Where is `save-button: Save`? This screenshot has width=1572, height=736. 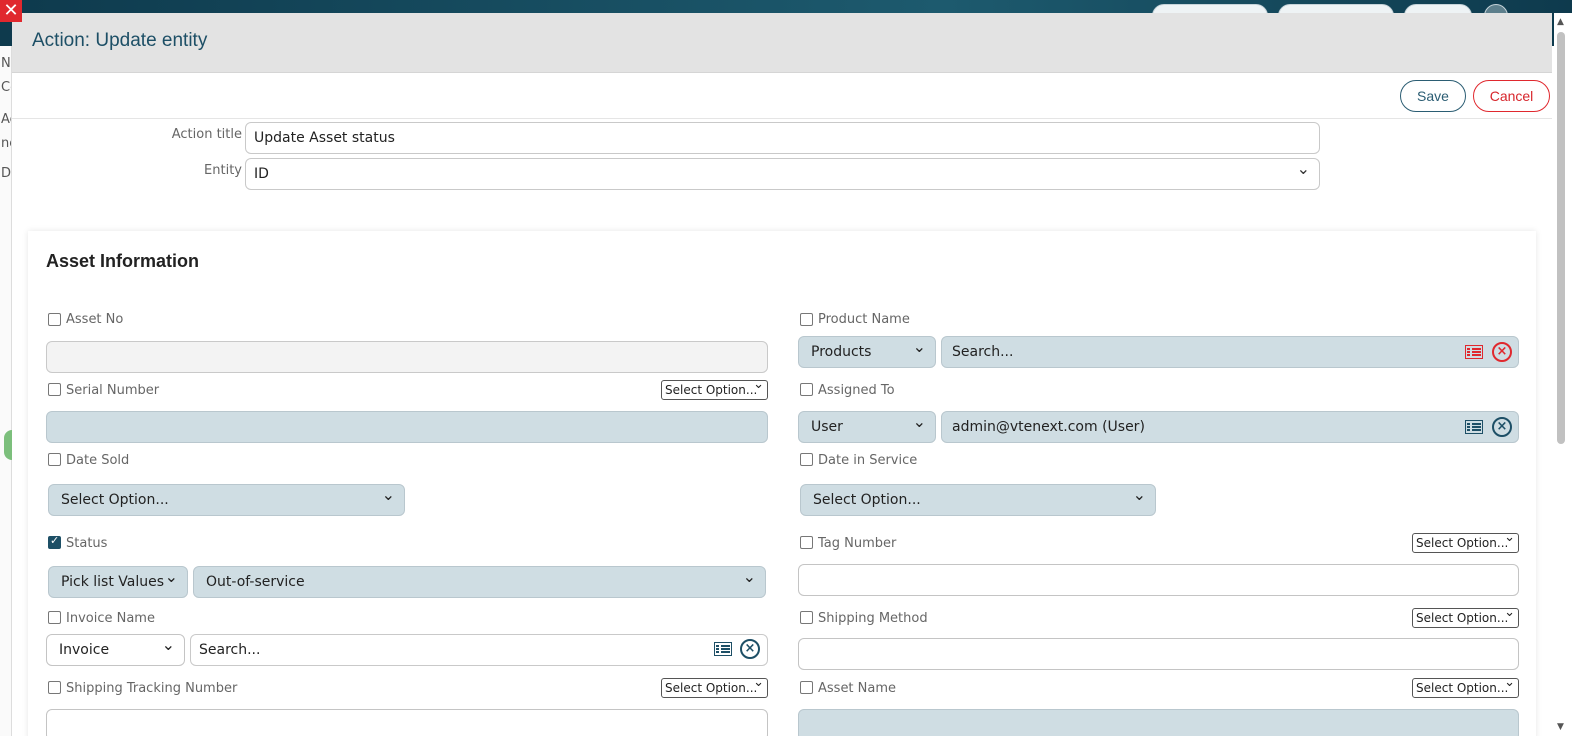 save-button: Save is located at coordinates (1433, 96).